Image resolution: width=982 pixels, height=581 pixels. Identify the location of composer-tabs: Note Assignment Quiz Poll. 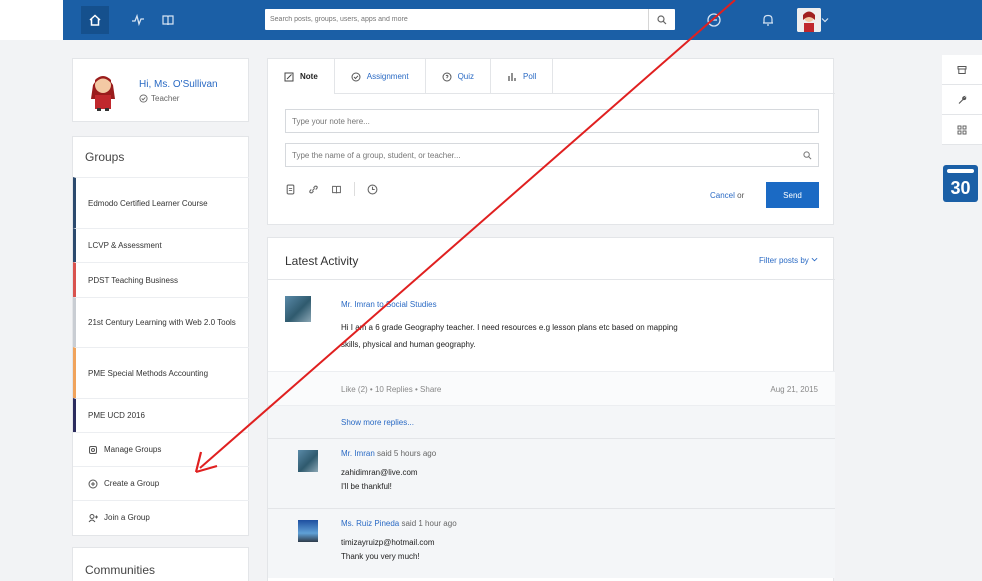
(551, 76).